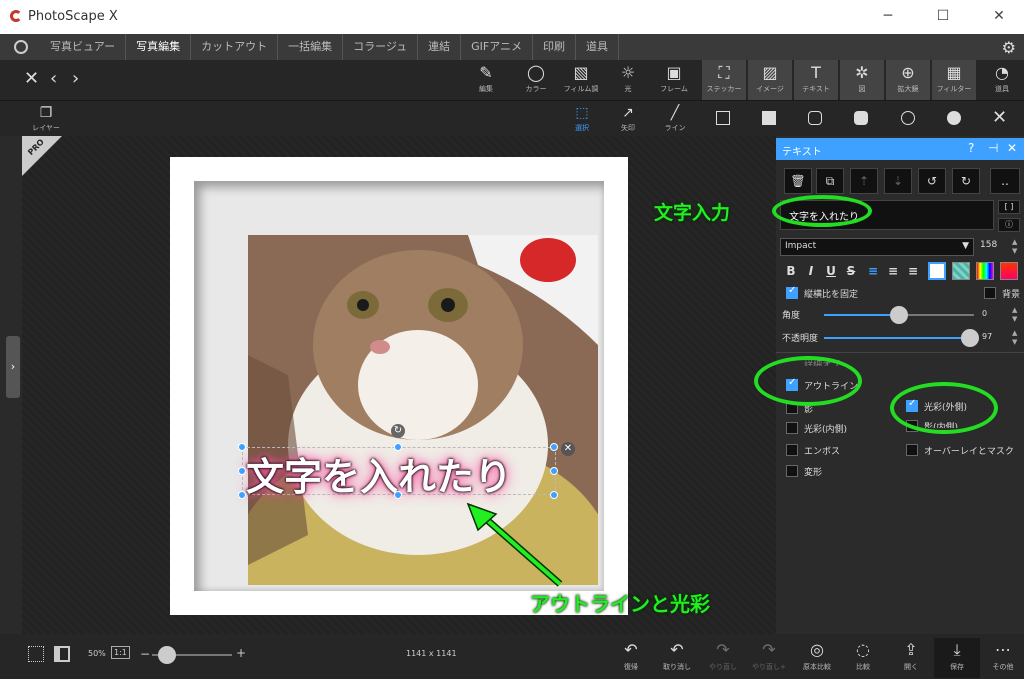  Describe the element at coordinates (831, 271) in the screenshot. I see `underline-button: U` at that location.